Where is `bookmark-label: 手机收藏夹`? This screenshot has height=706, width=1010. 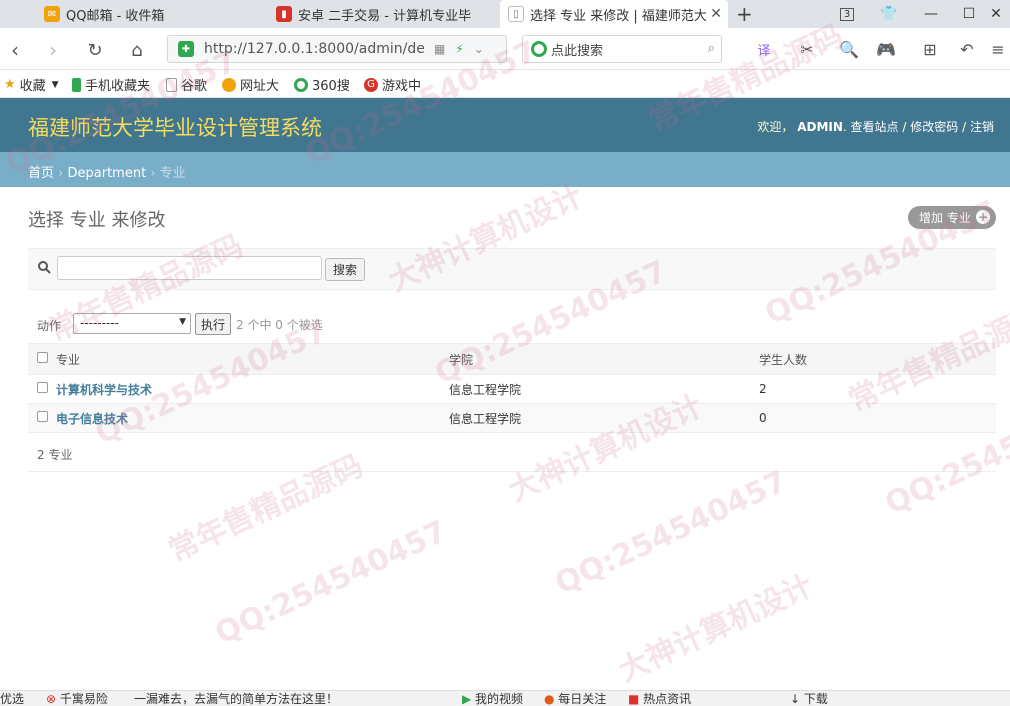 bookmark-label: 手机收藏夹 is located at coordinates (118, 86).